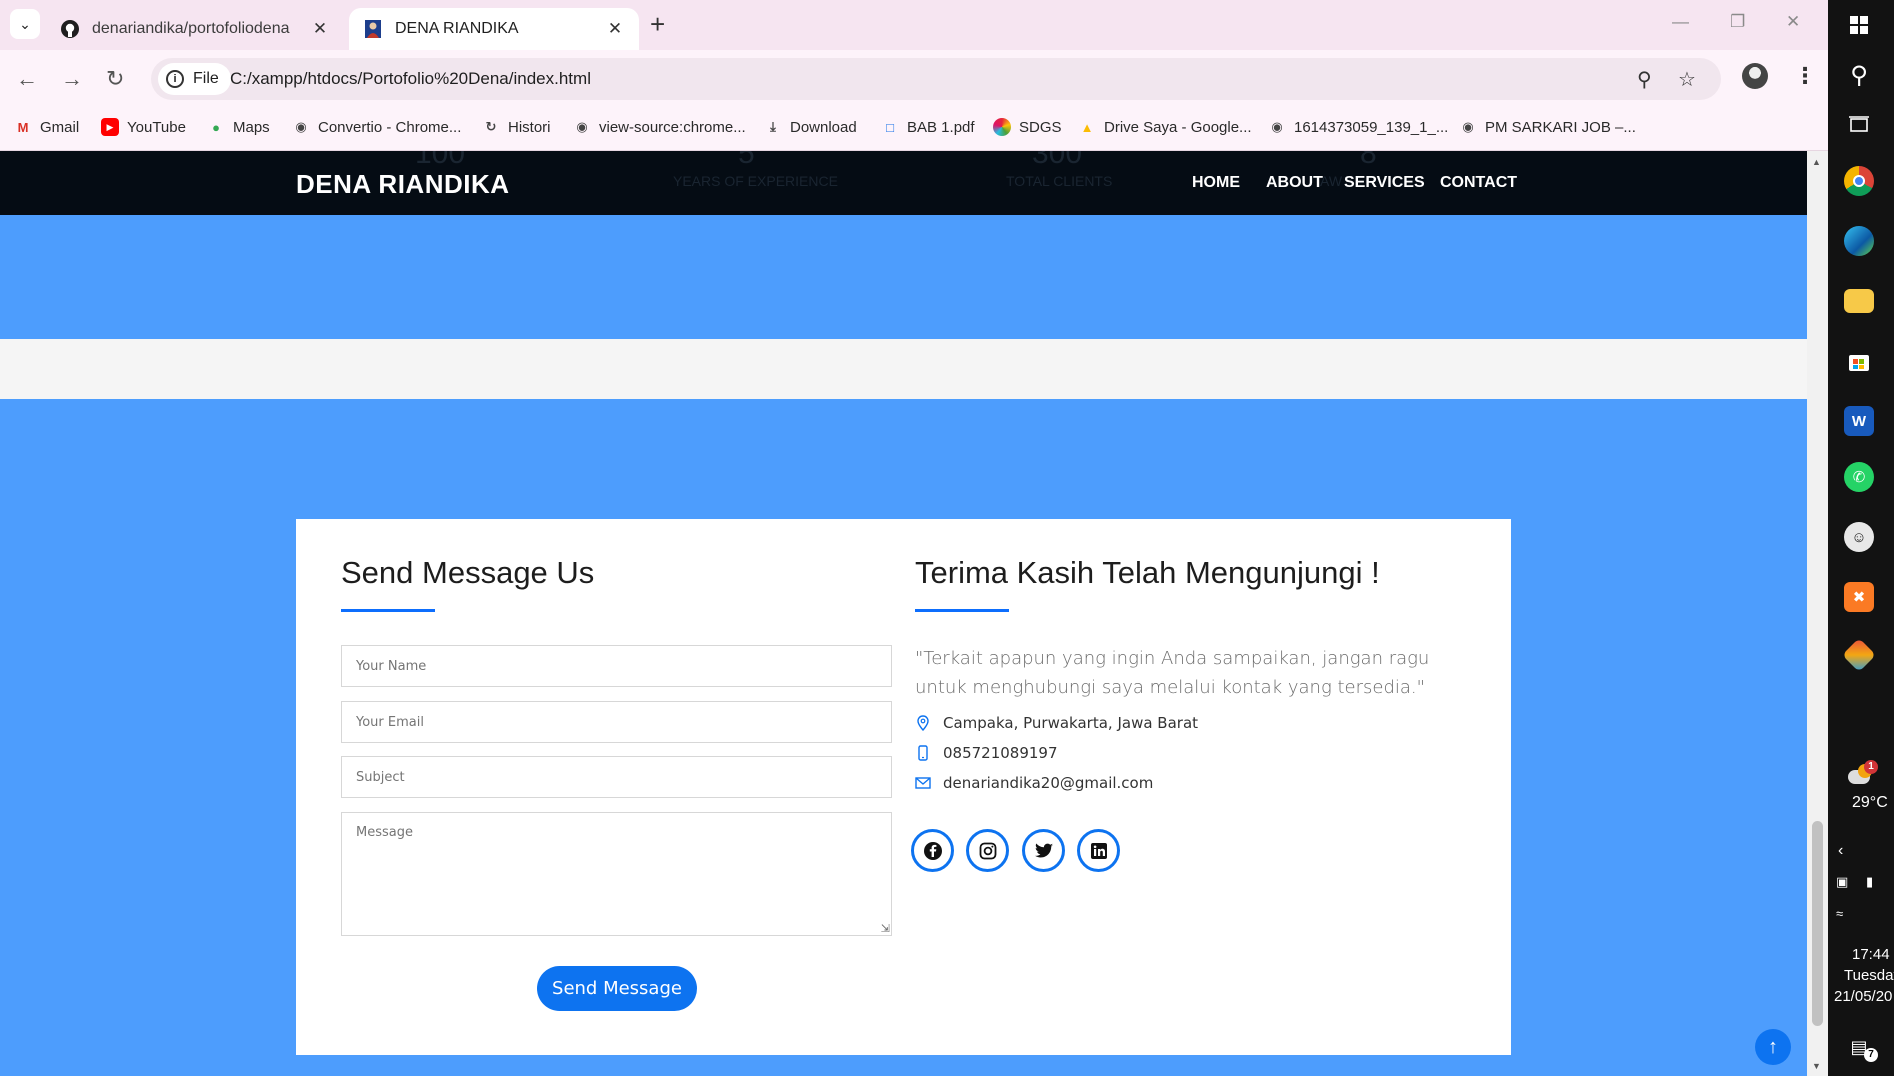 This screenshot has height=1076, width=1894. Describe the element at coordinates (616, 777) in the screenshot. I see `subject-field` at that location.